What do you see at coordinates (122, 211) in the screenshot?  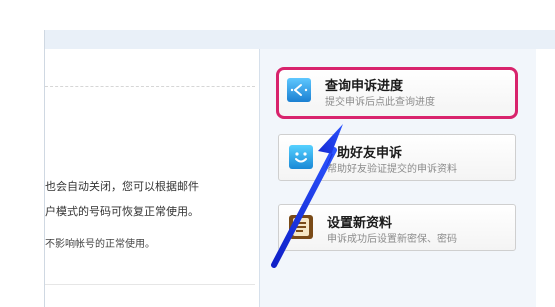 I see `info-text-line-2: 户模式的号码可恢复正常使用。` at bounding box center [122, 211].